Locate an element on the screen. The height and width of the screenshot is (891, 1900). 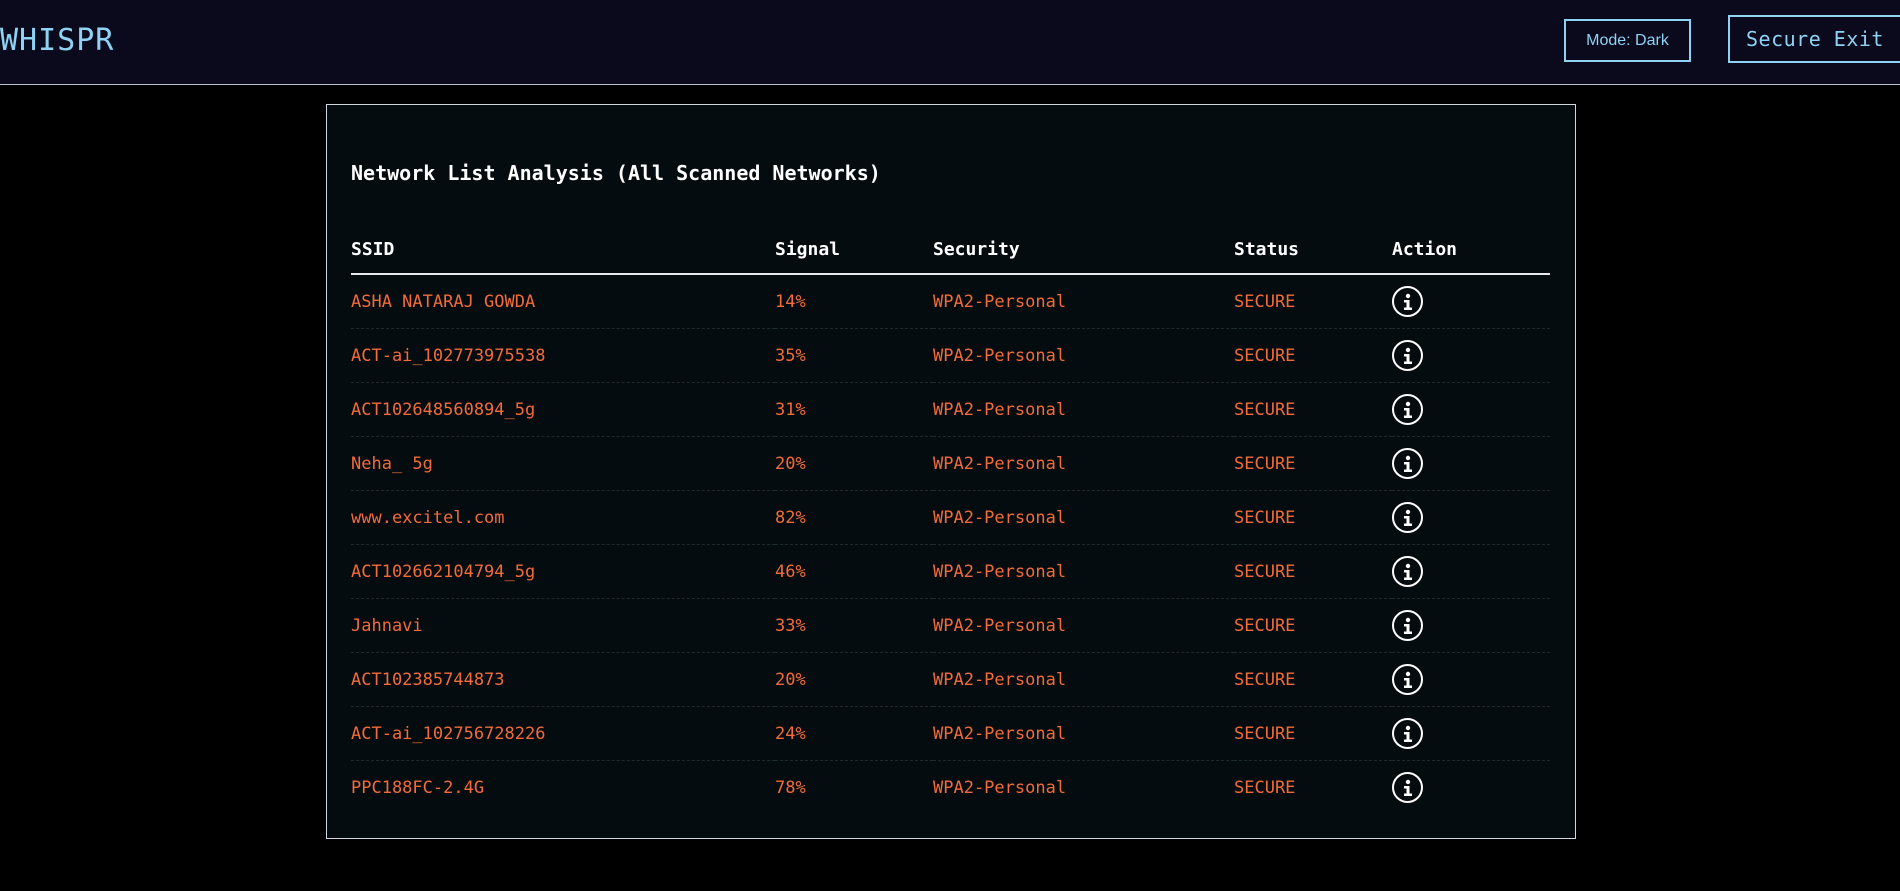
brand-logo: WHISPR is located at coordinates (57, 40).